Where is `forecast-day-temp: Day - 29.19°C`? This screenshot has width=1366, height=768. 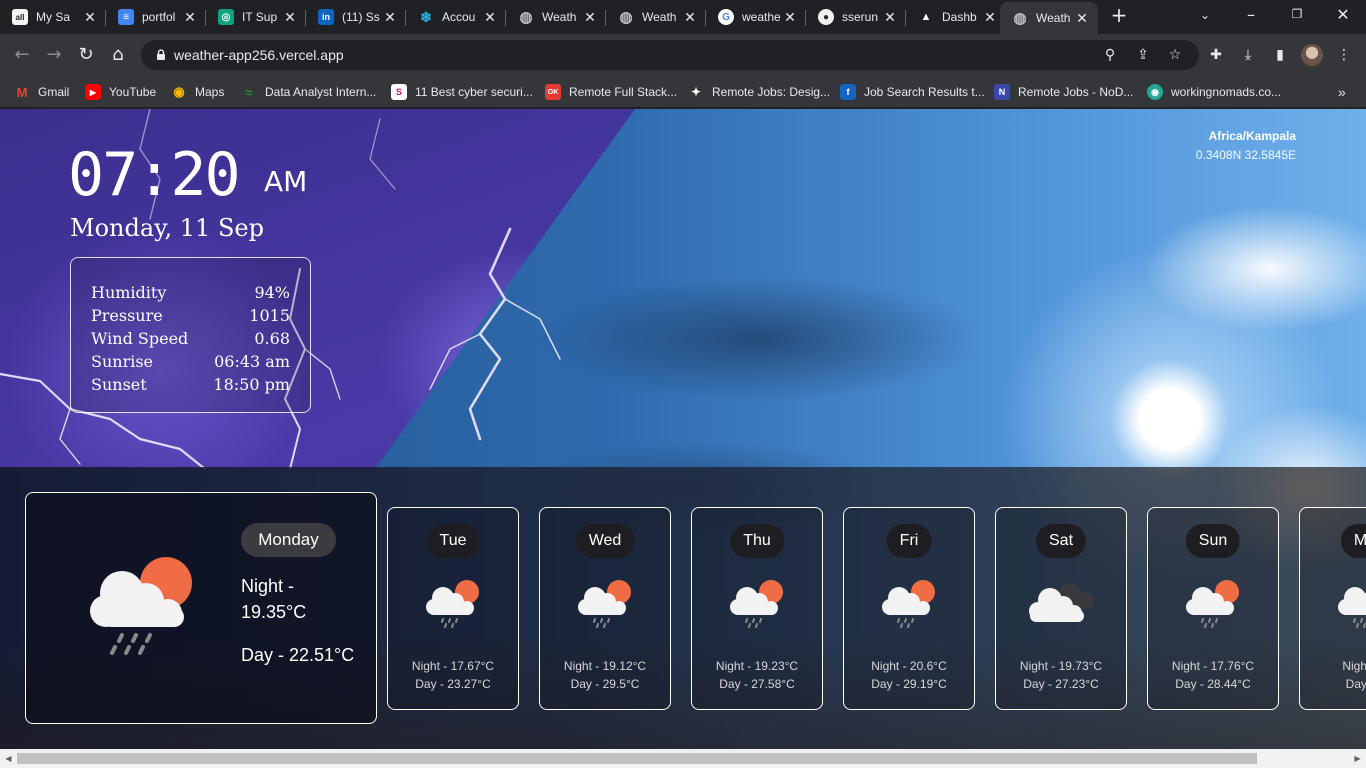
forecast-day-temp: Day - 29.19°C is located at coordinates (909, 684).